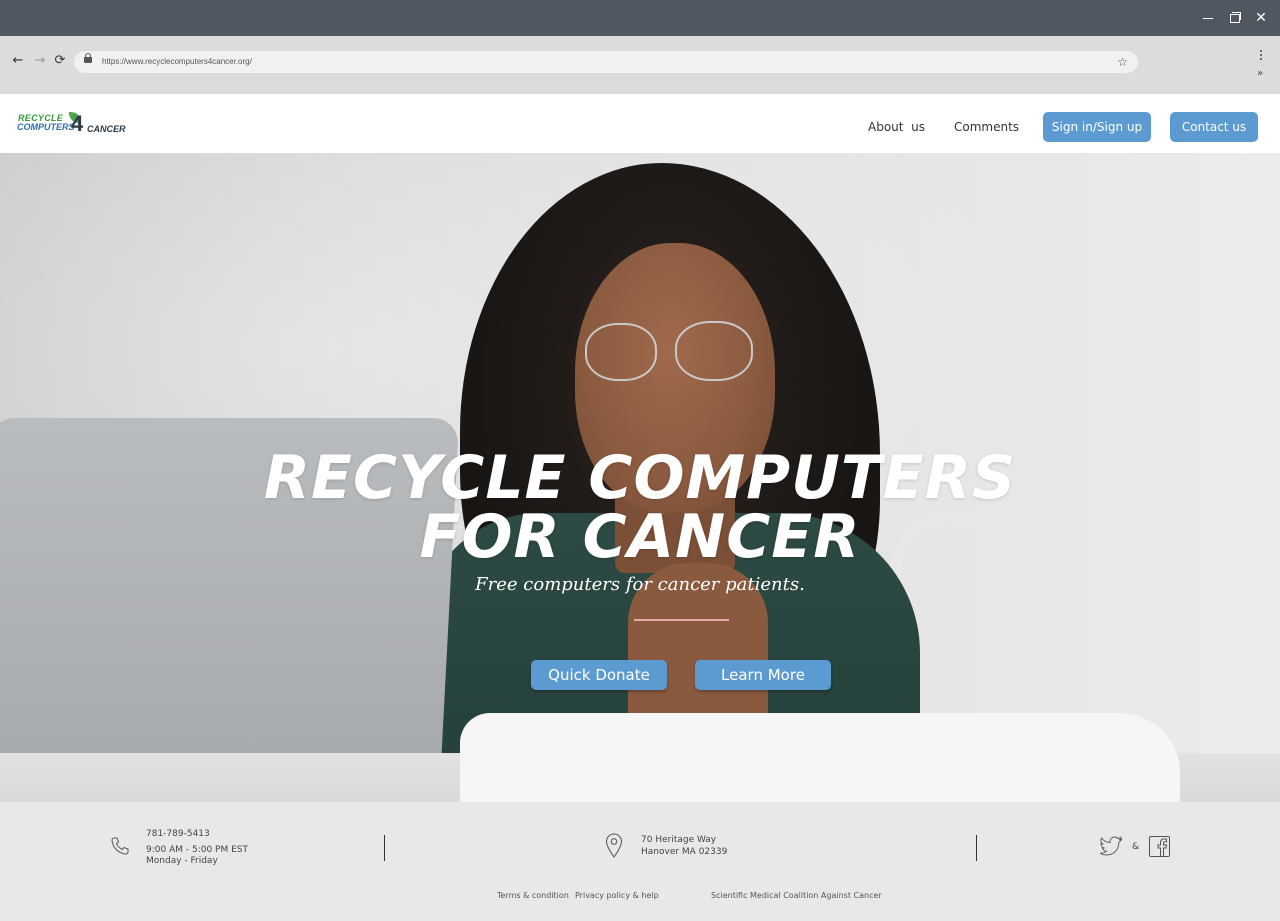 The image size is (1280, 921). I want to click on lock-icon, so click(88, 59).